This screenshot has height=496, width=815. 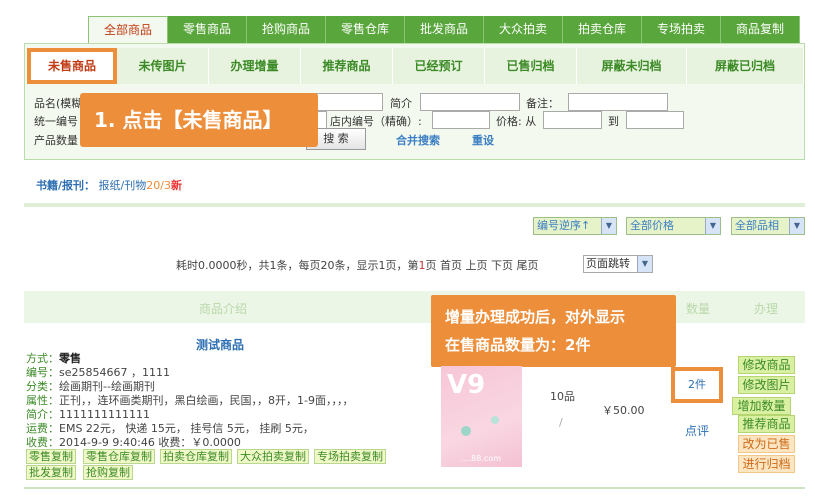 What do you see at coordinates (350, 456) in the screenshot?
I see `copy-special-auction-tag: 专场拍卖复制` at bounding box center [350, 456].